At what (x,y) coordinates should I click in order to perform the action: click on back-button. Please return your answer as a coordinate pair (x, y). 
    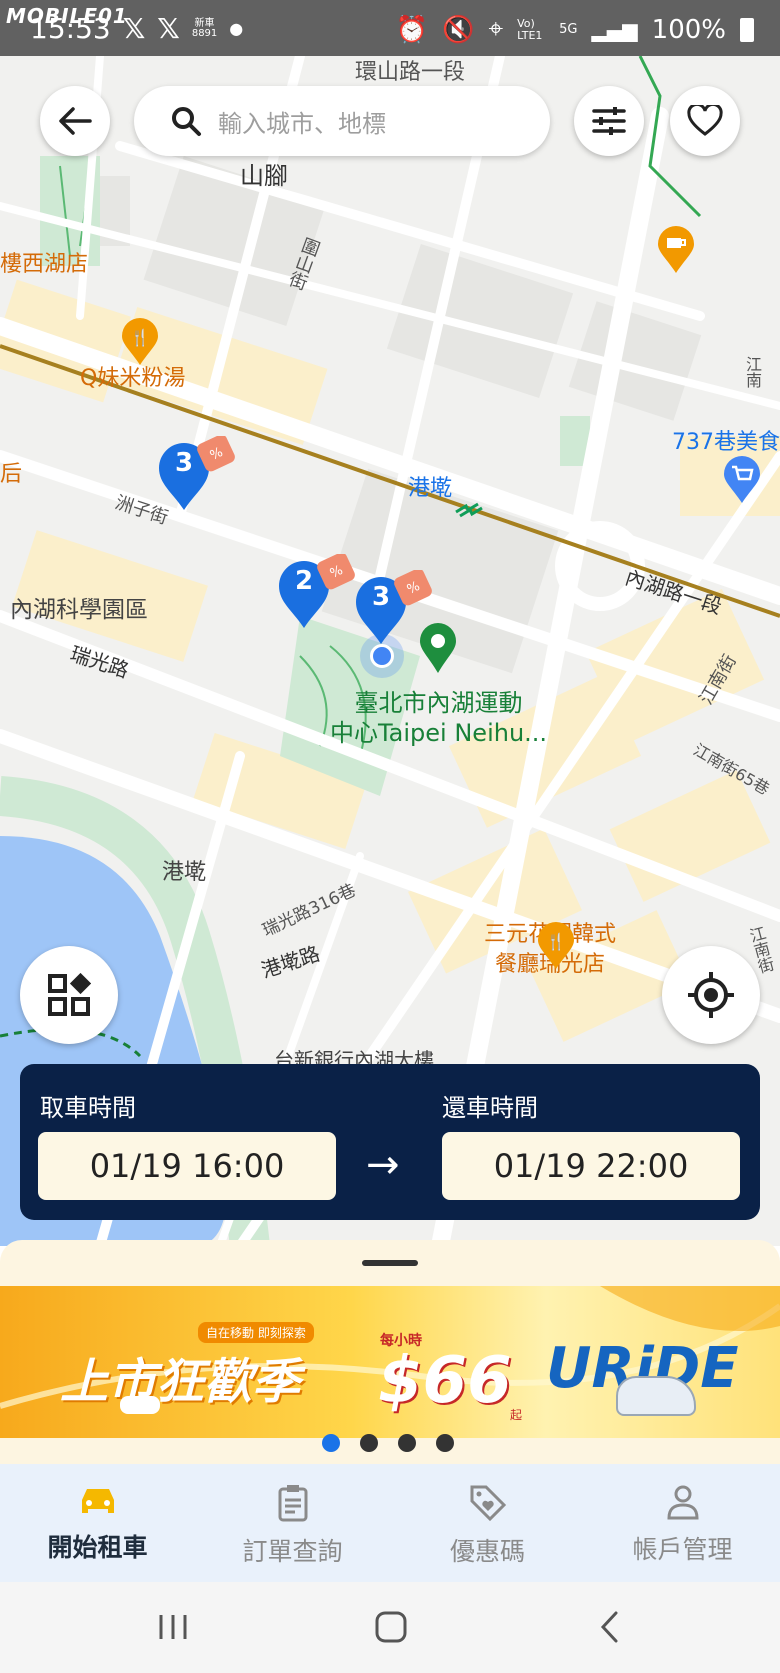
    Looking at the image, I should click on (75, 121).